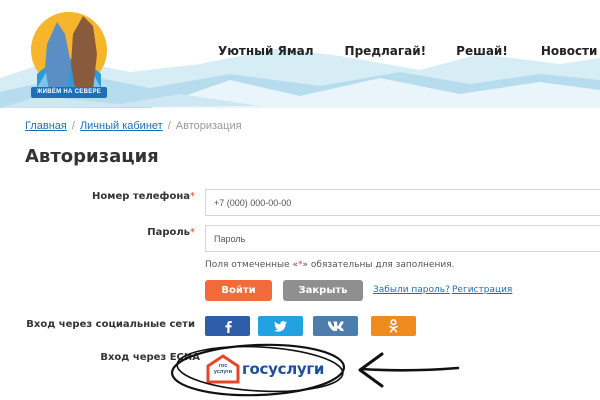 This screenshot has height=400, width=600. I want to click on breadcrumb-home-link: Главная, so click(46, 126).